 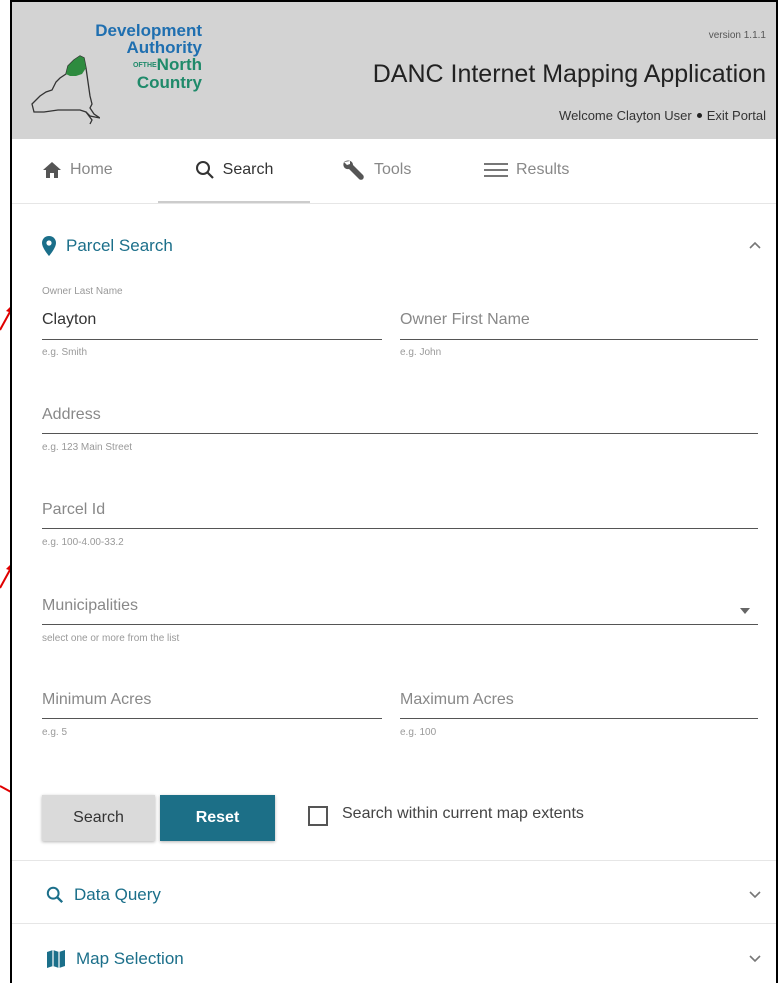 What do you see at coordinates (167, 64) in the screenshot?
I see `logo-line-north: OFTHENorth` at bounding box center [167, 64].